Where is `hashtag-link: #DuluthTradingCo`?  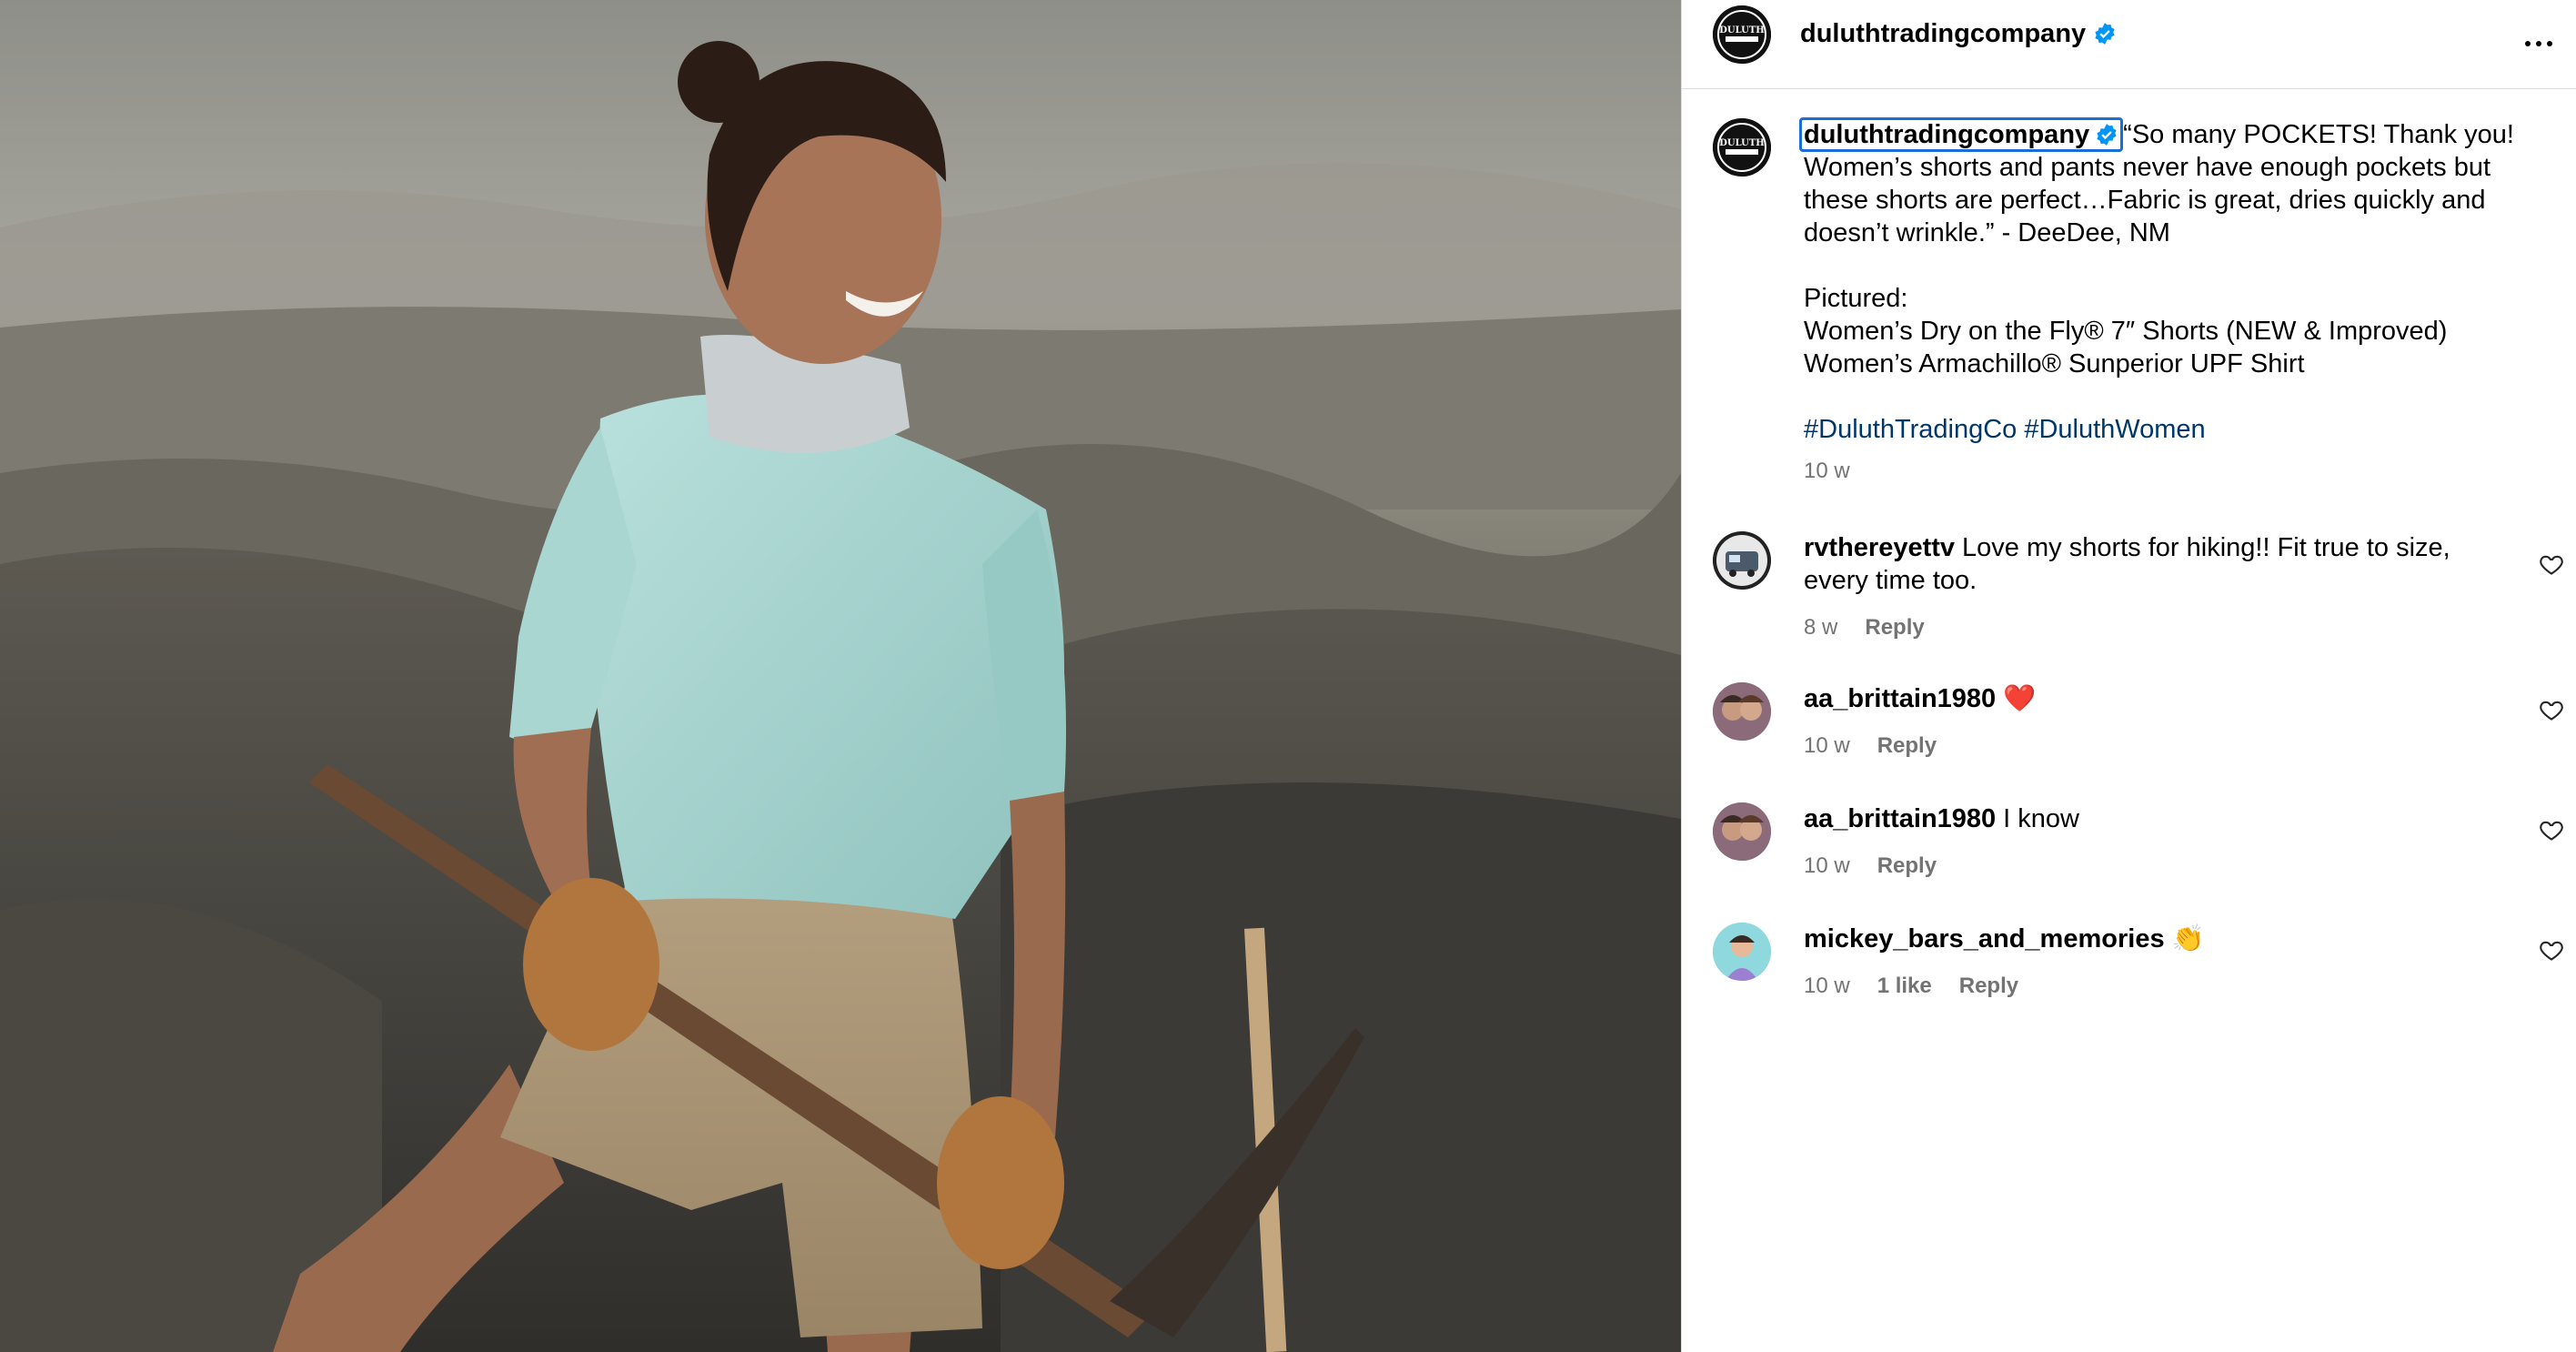
hashtag-link: #DuluthTradingCo is located at coordinates (1910, 429).